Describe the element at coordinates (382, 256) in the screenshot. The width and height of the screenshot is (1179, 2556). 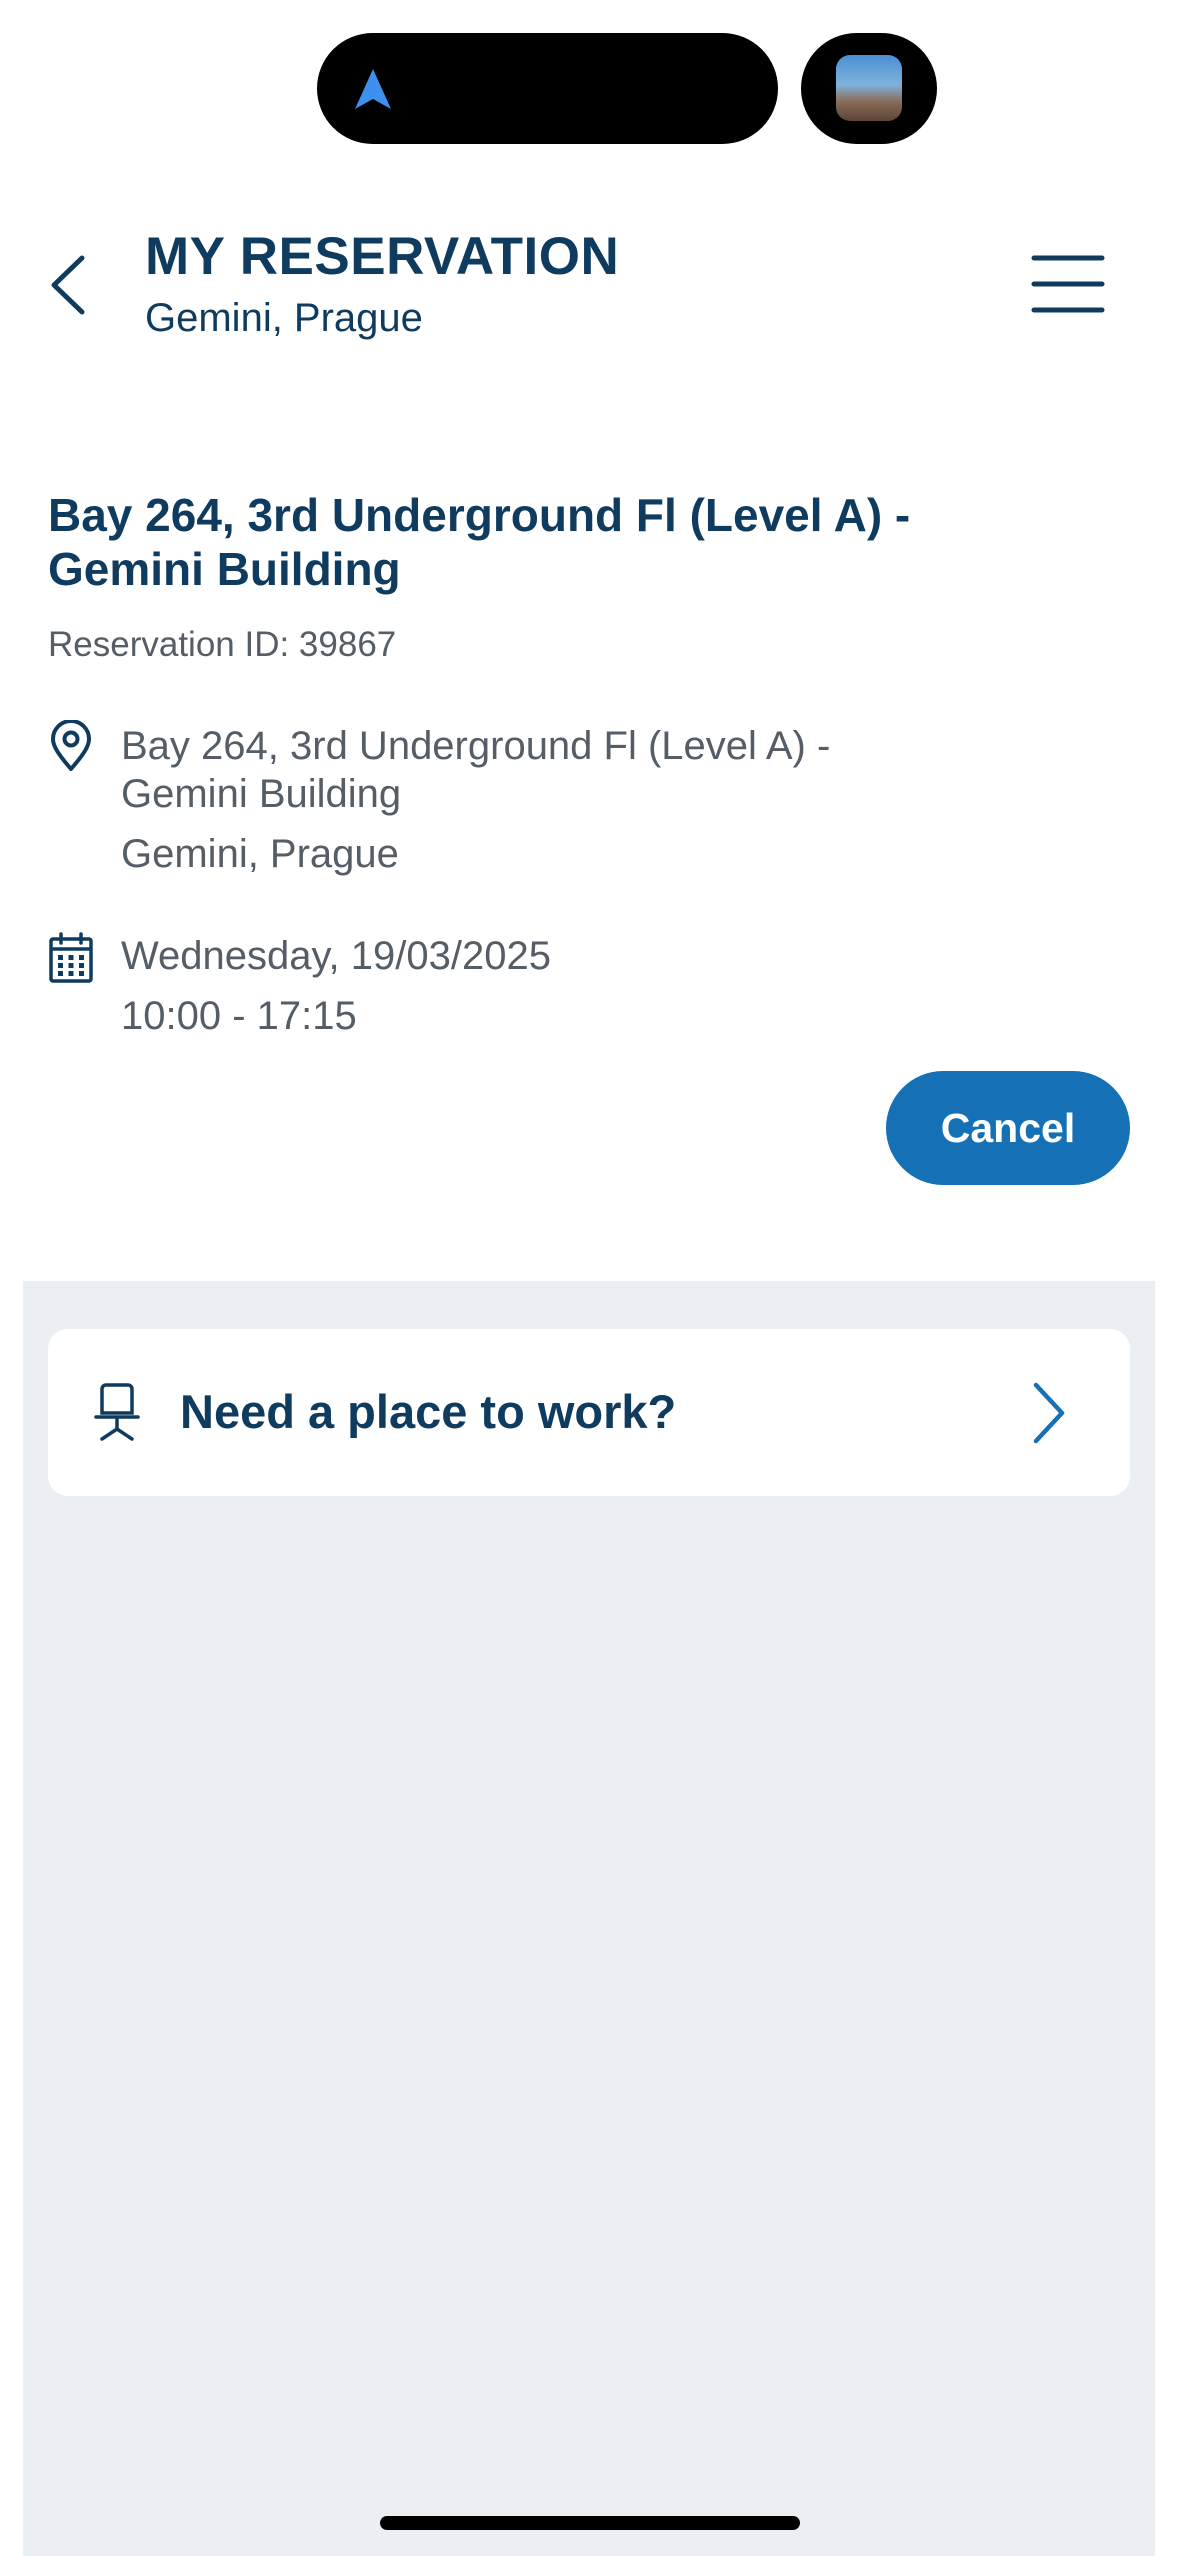
I see `page-title: MY RESERVATION` at that location.